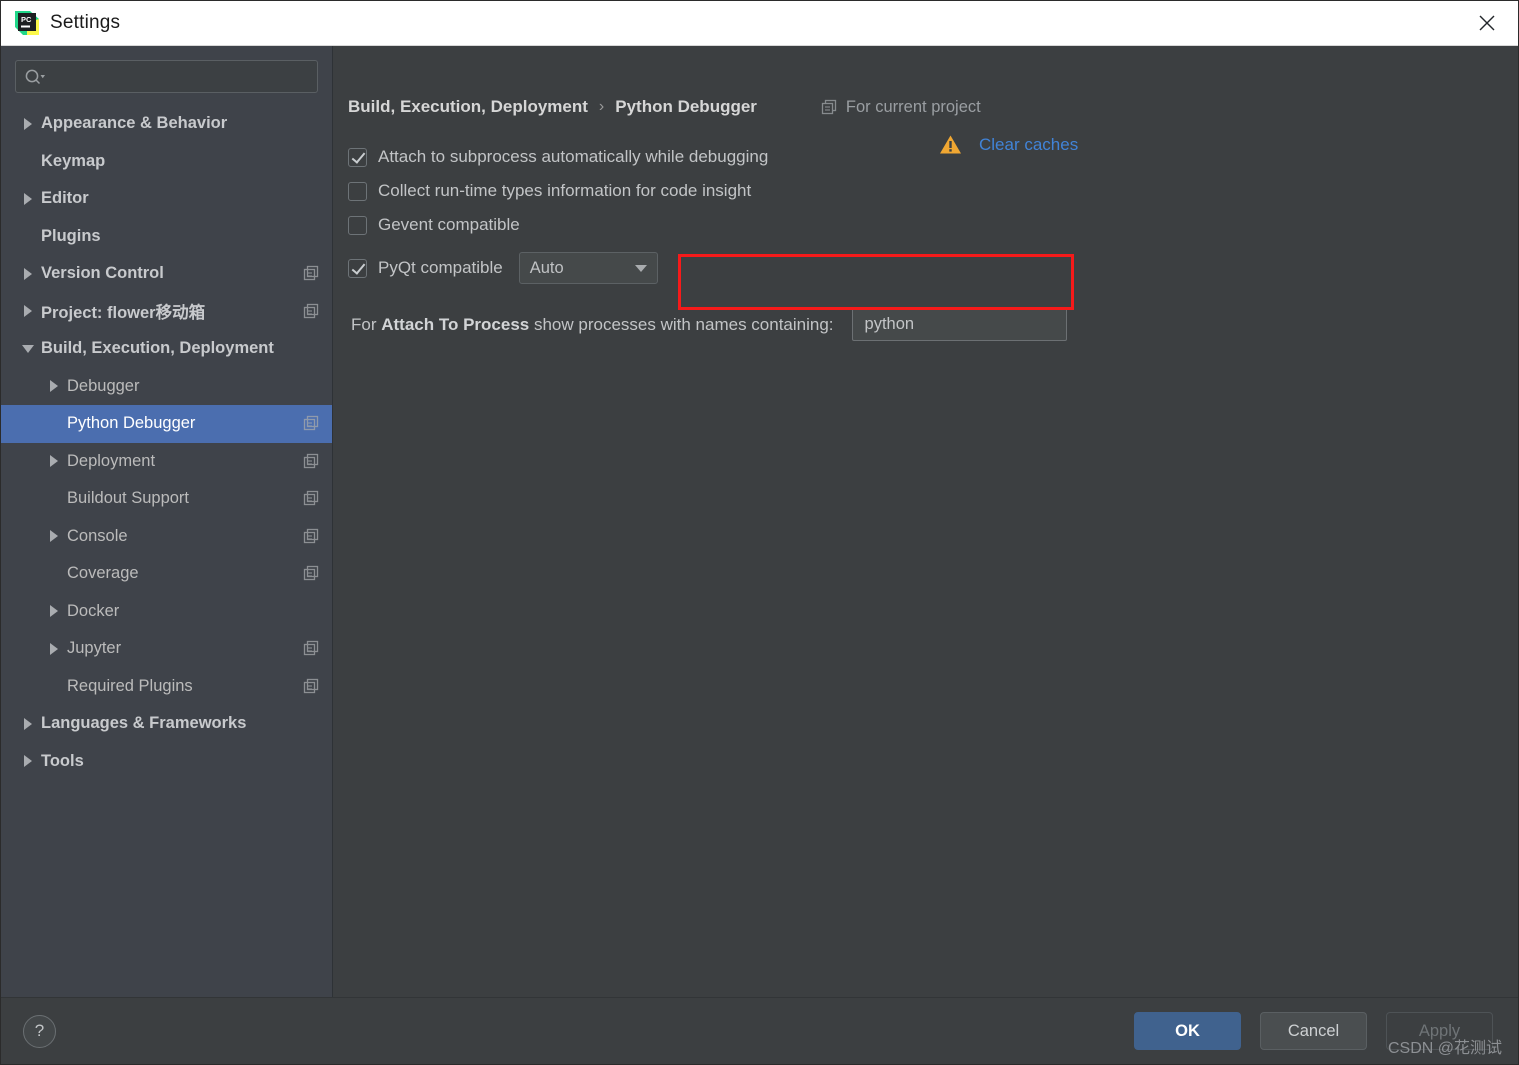 Image resolution: width=1519 pixels, height=1065 pixels. Describe the element at coordinates (440, 267) in the screenshot. I see `checkbox-pyqt-compatible-label: PyQt compatible` at that location.